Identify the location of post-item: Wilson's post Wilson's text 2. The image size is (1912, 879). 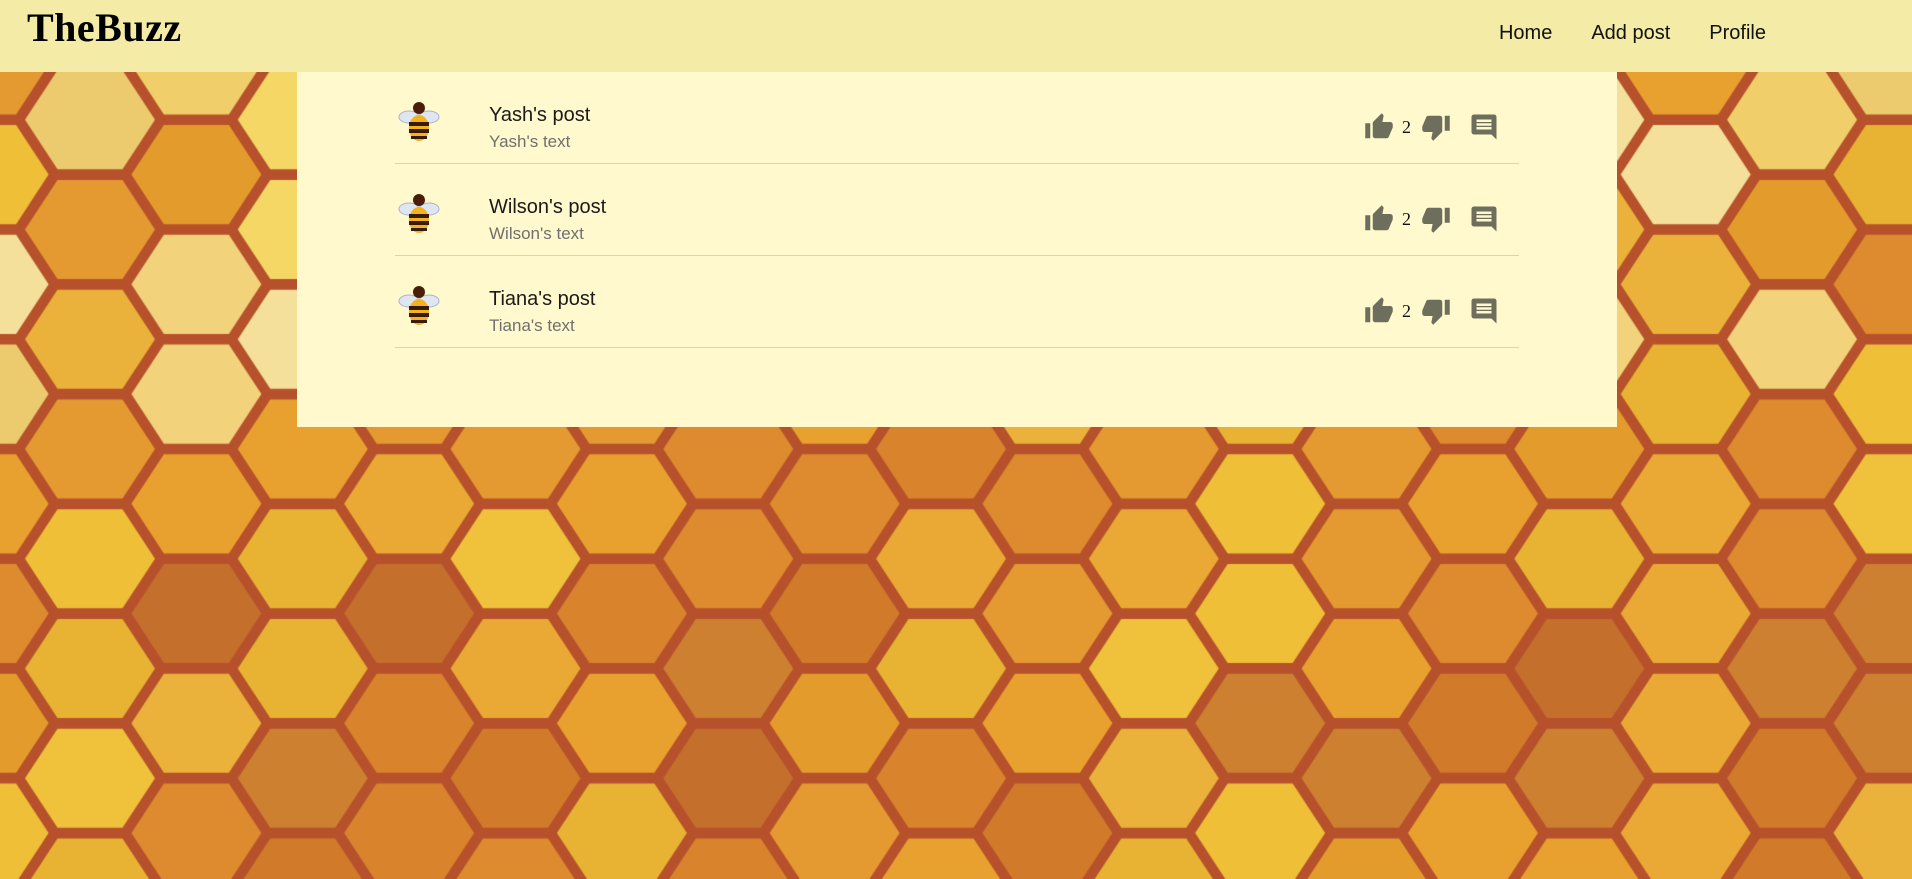
(957, 210).